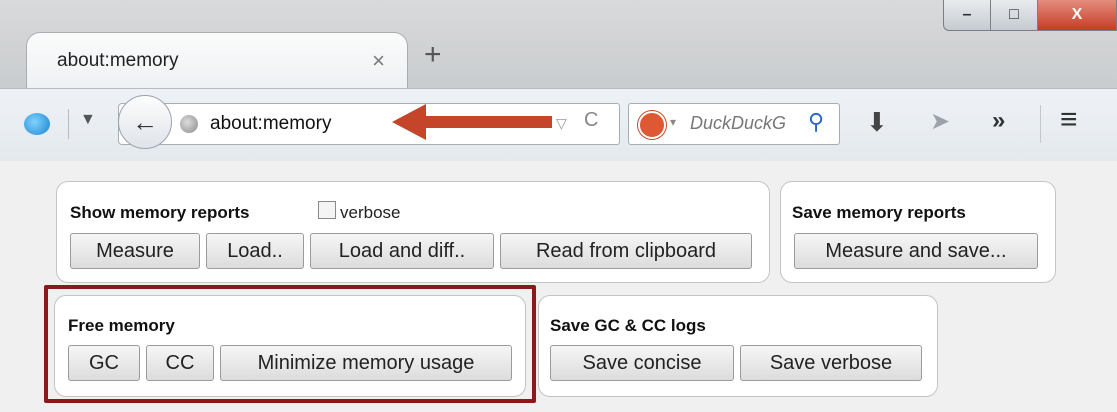 The width and height of the screenshot is (1117, 412). What do you see at coordinates (940, 121) in the screenshot?
I see `share-icon: ➤` at bounding box center [940, 121].